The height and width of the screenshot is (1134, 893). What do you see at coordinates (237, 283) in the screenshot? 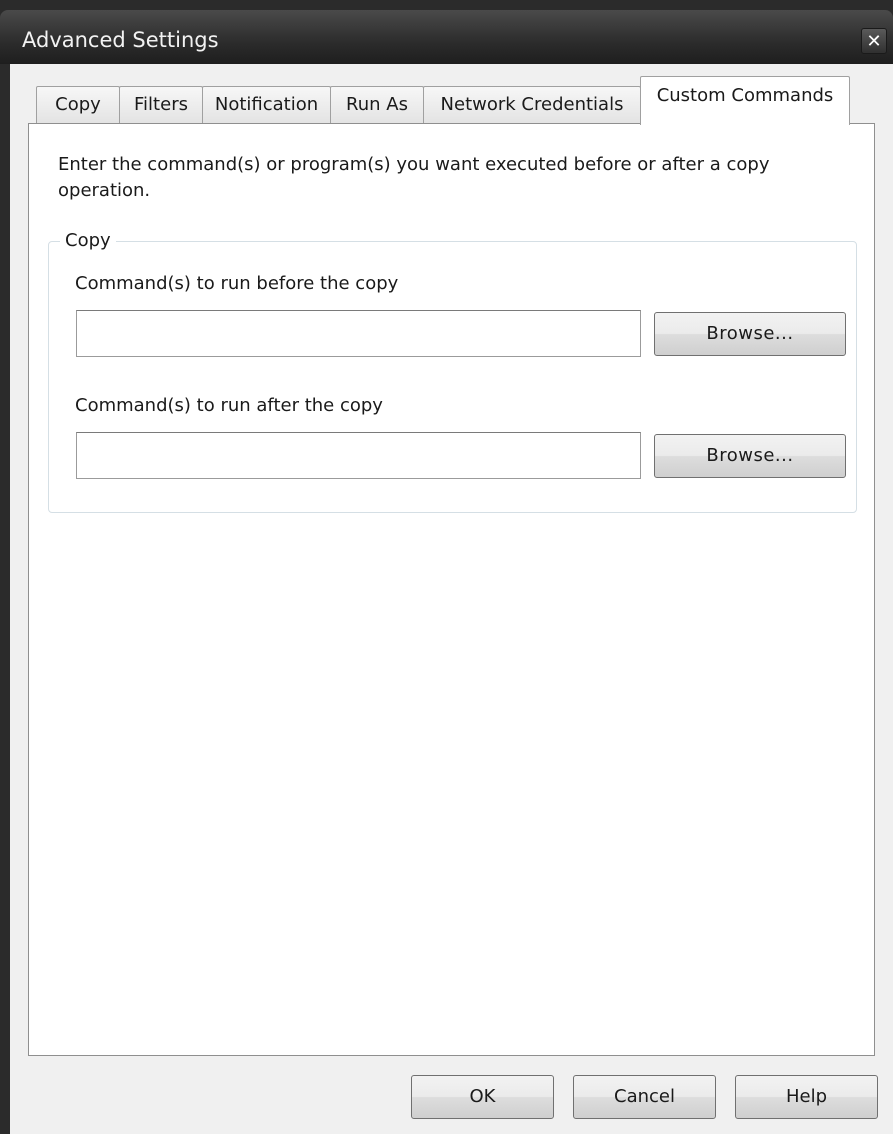
I see `before-copy-label: Command(s) to run before the copy` at bounding box center [237, 283].